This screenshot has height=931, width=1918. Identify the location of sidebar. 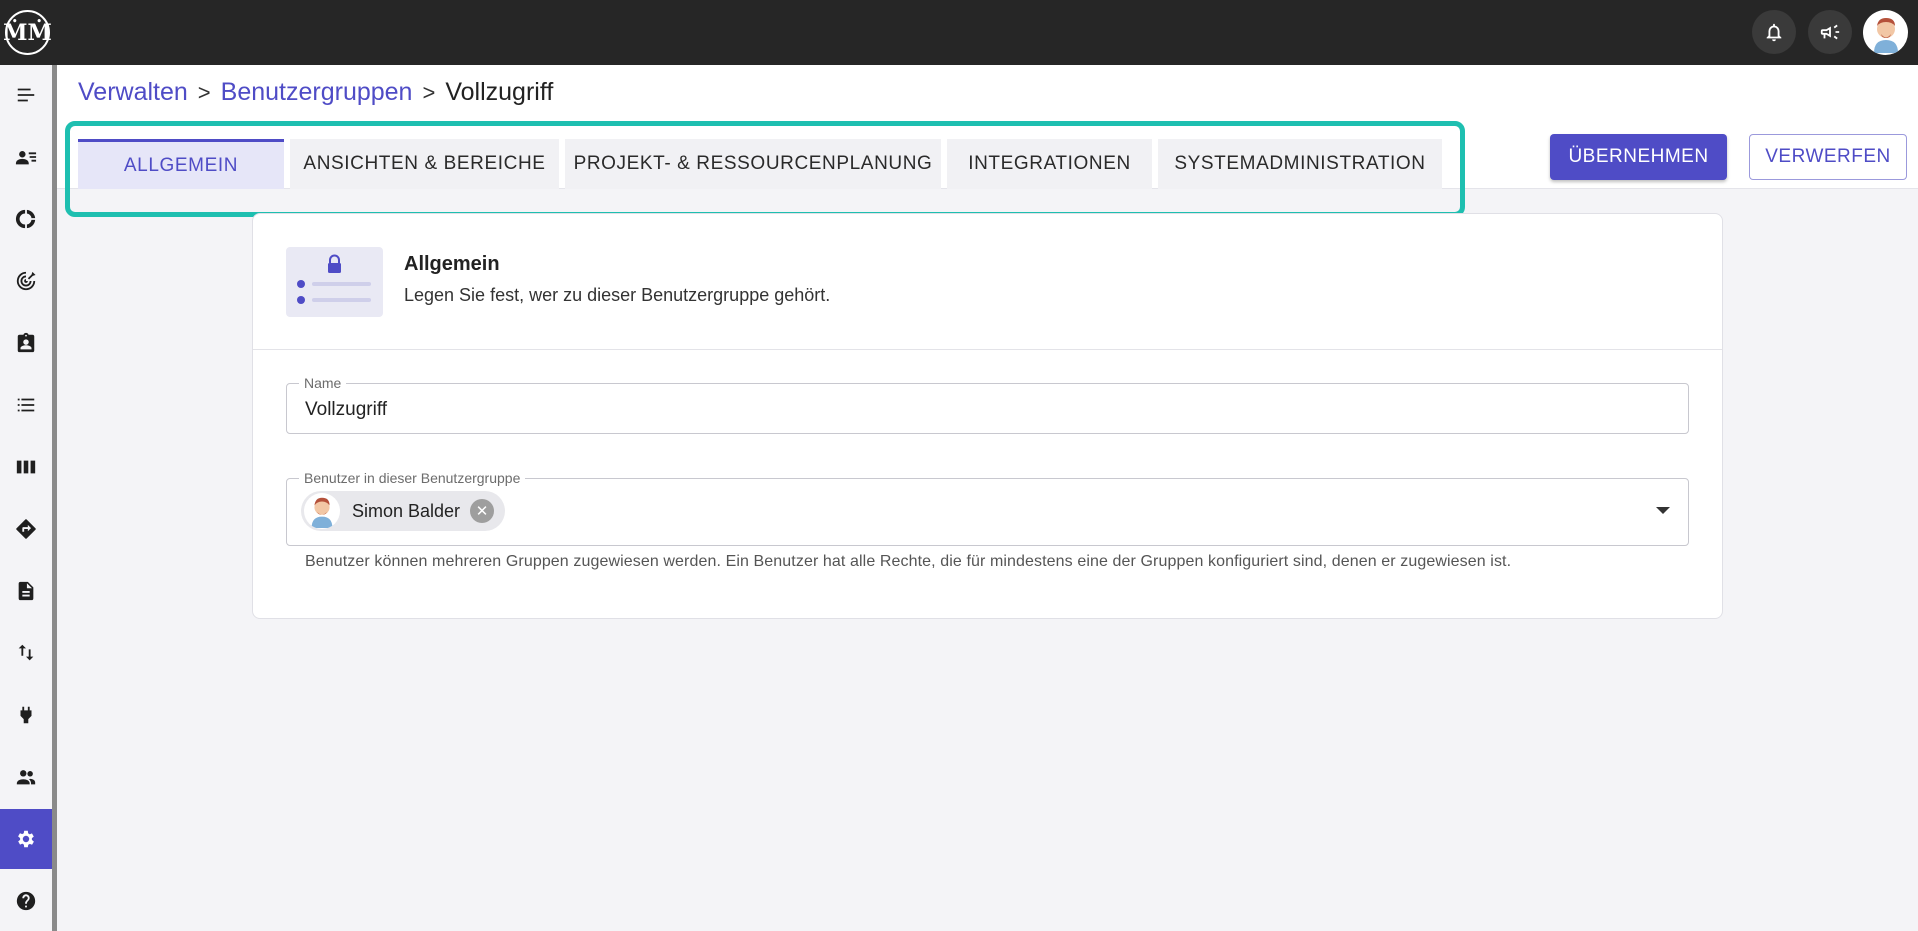
(26, 498).